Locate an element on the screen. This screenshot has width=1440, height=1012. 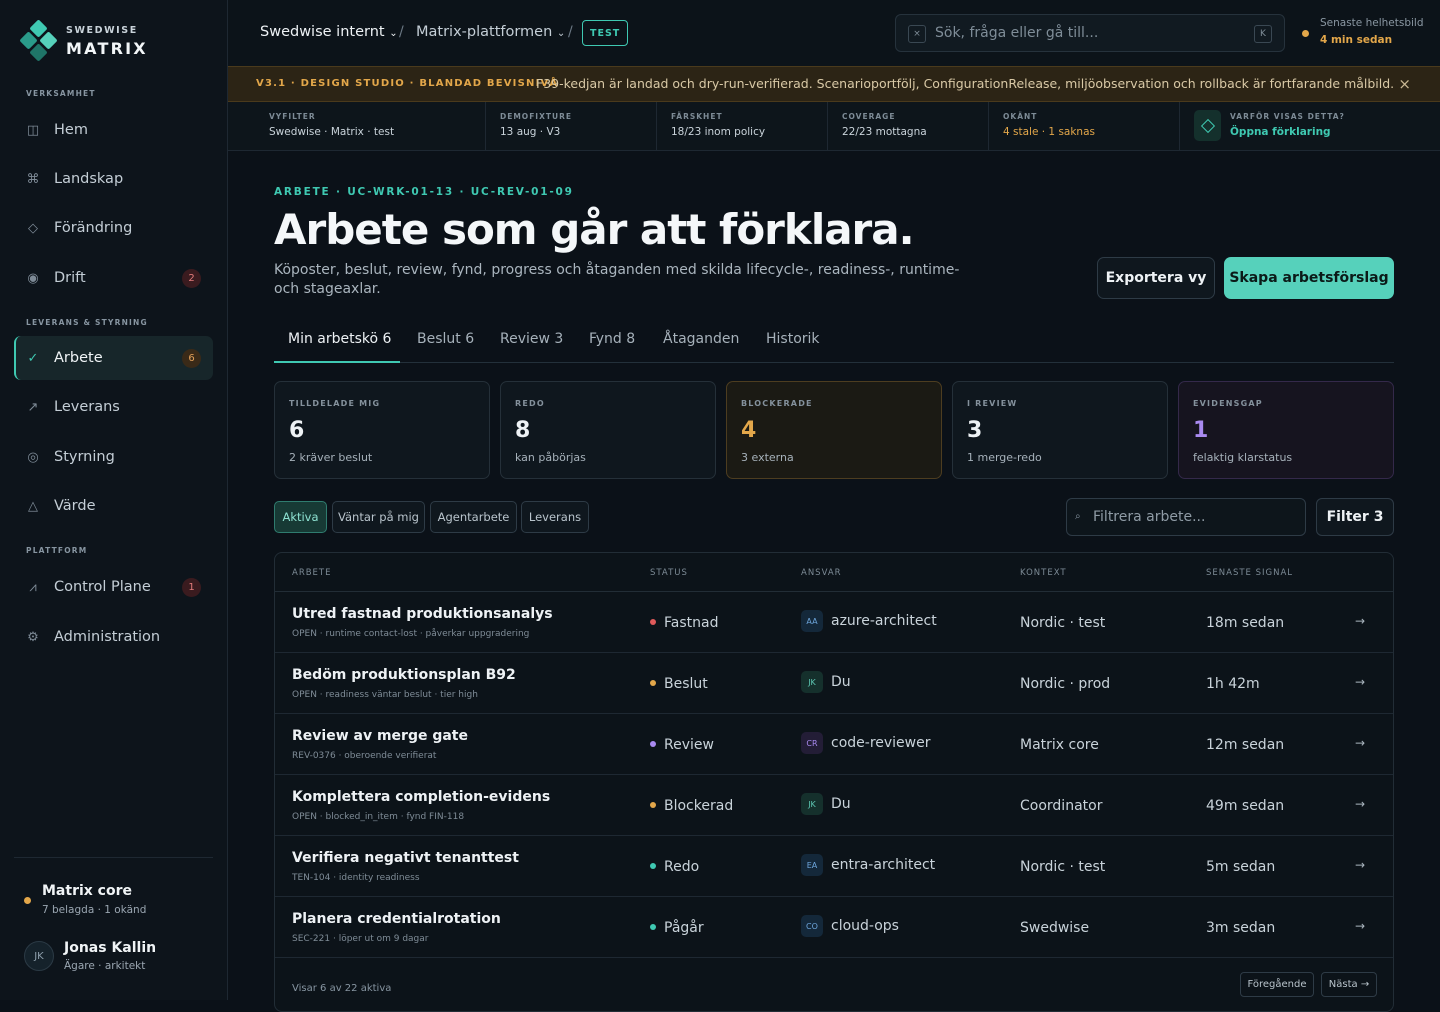
column-header: ARBETE is located at coordinates (312, 573).